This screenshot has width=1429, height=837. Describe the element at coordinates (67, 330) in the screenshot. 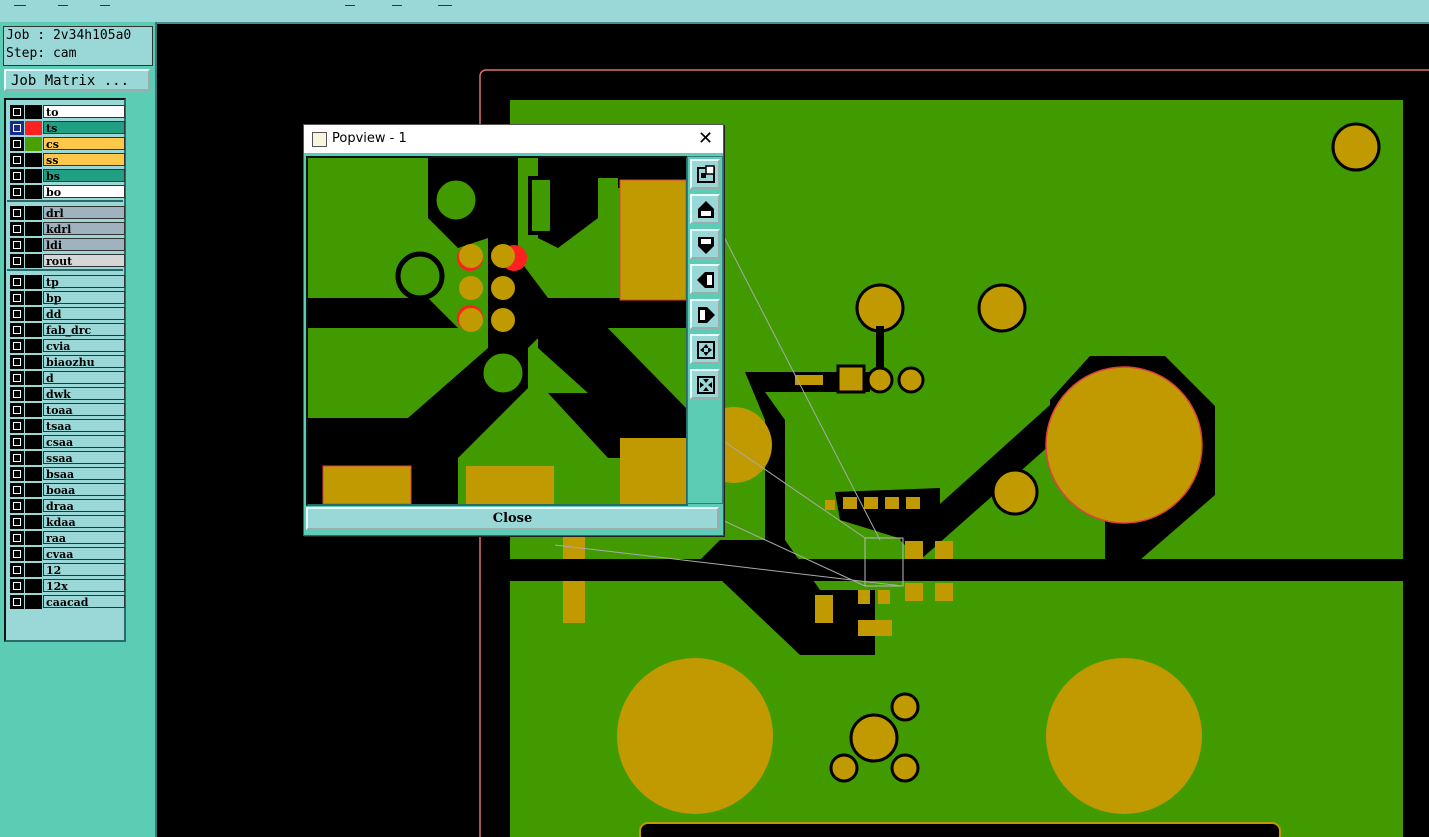

I see `layer-row-fab_drc: fab_drc` at that location.